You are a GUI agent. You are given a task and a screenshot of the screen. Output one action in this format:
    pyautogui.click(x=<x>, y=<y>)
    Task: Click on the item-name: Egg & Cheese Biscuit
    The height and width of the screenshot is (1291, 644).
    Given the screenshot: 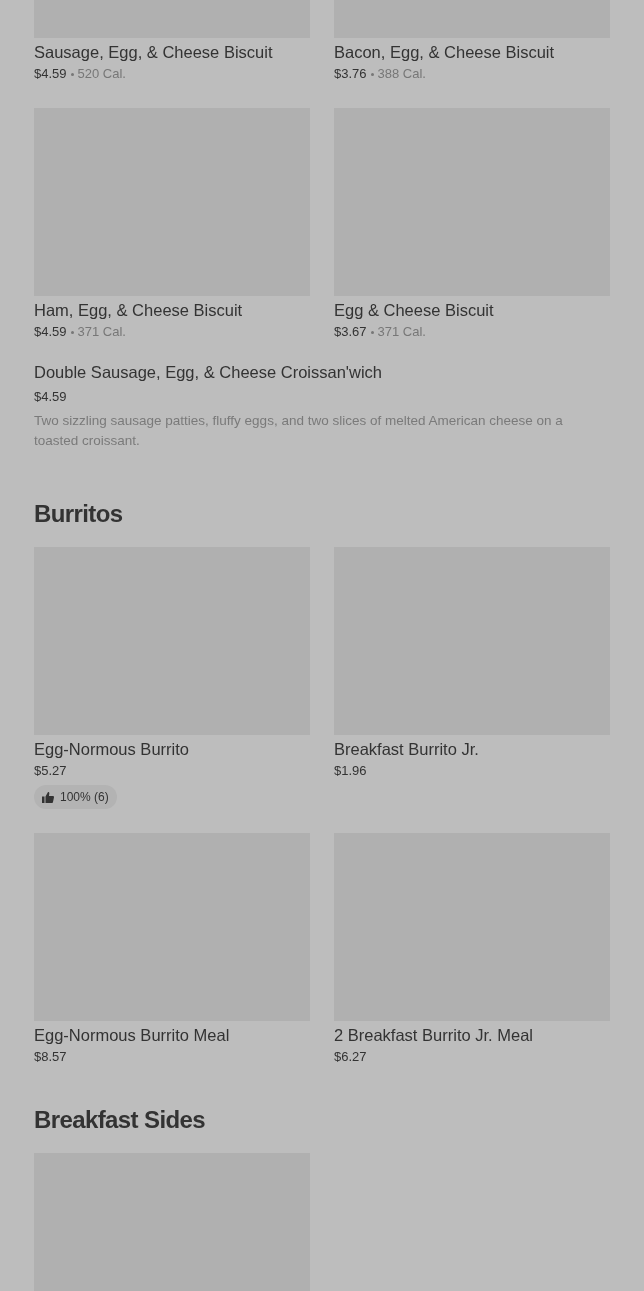 What is the action you would take?
    pyautogui.click(x=414, y=310)
    